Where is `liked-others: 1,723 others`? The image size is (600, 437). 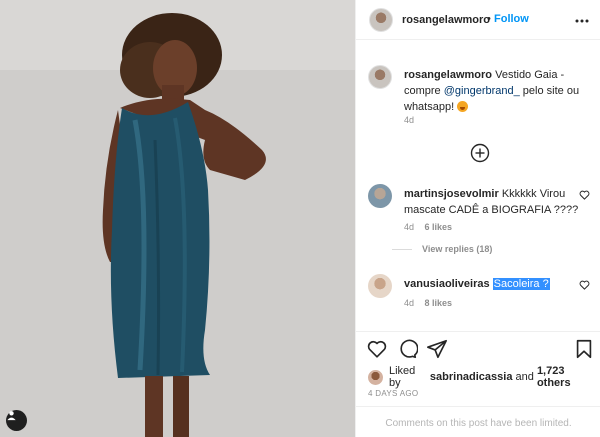
liked-others: 1,723 others is located at coordinates (568, 377).